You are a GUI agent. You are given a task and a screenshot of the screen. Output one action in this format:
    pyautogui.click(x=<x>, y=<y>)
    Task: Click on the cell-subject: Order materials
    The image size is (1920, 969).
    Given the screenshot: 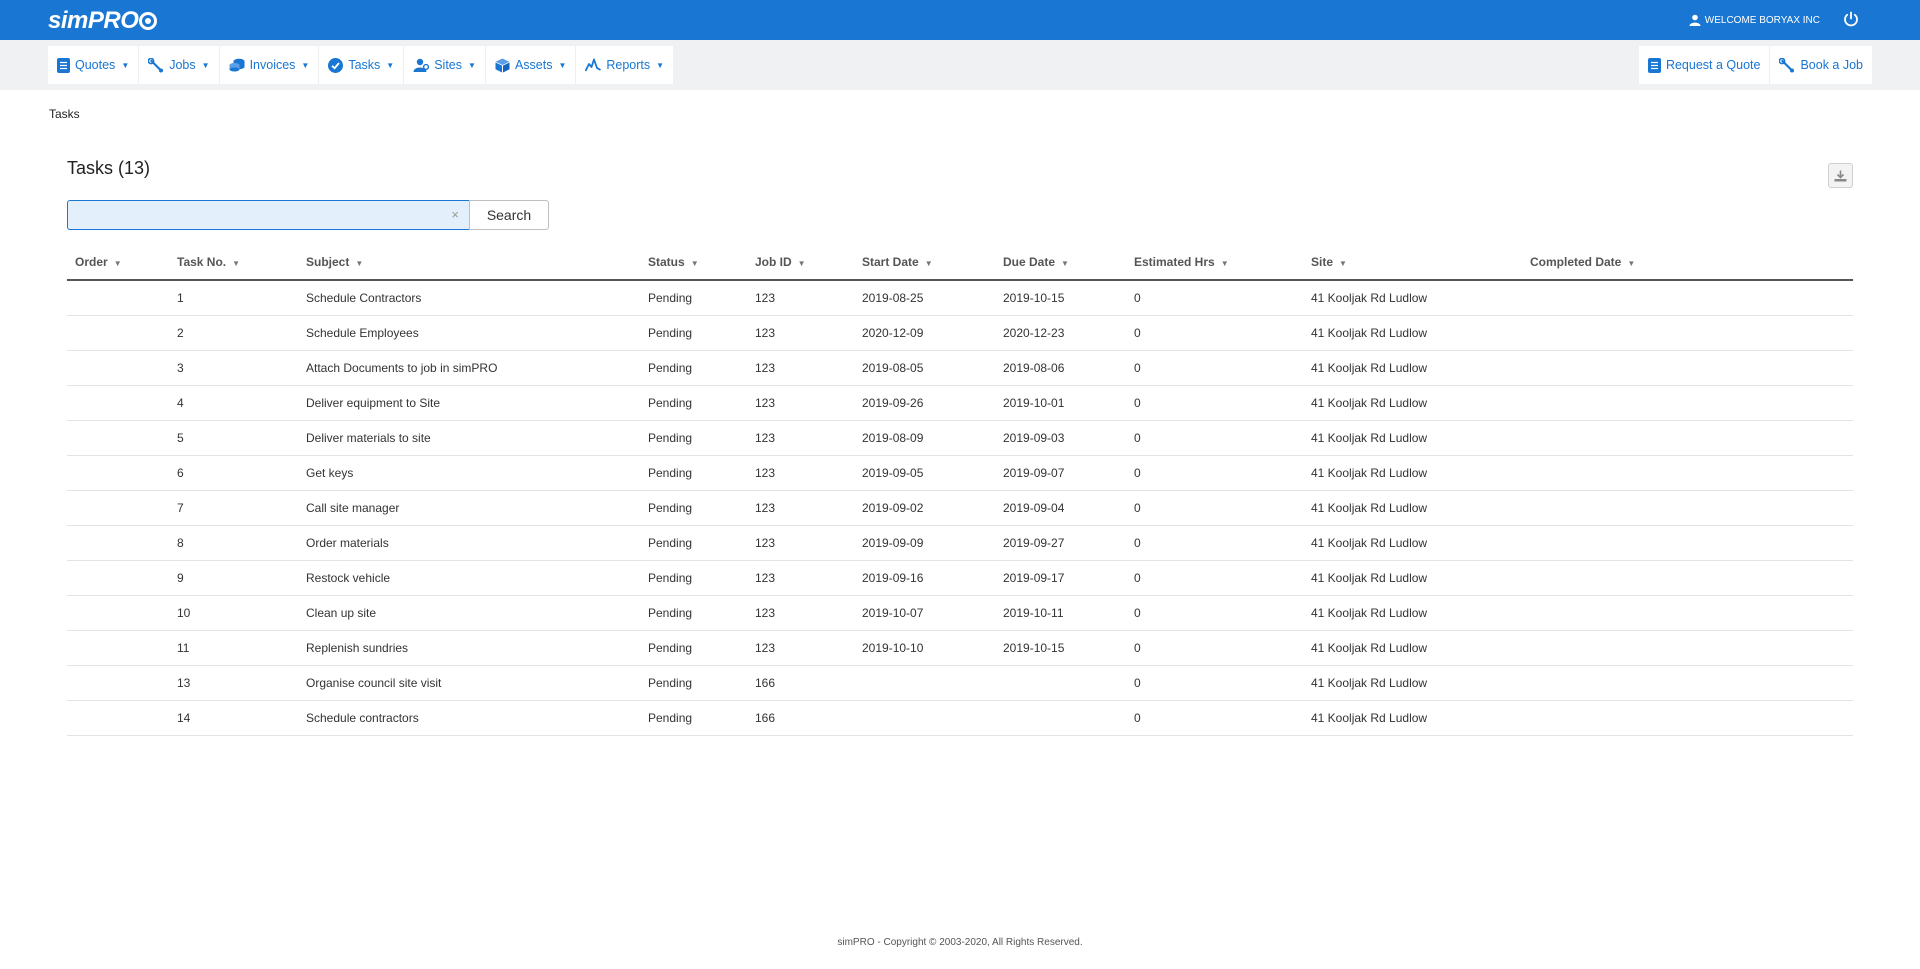 What is the action you would take?
    pyautogui.click(x=469, y=543)
    